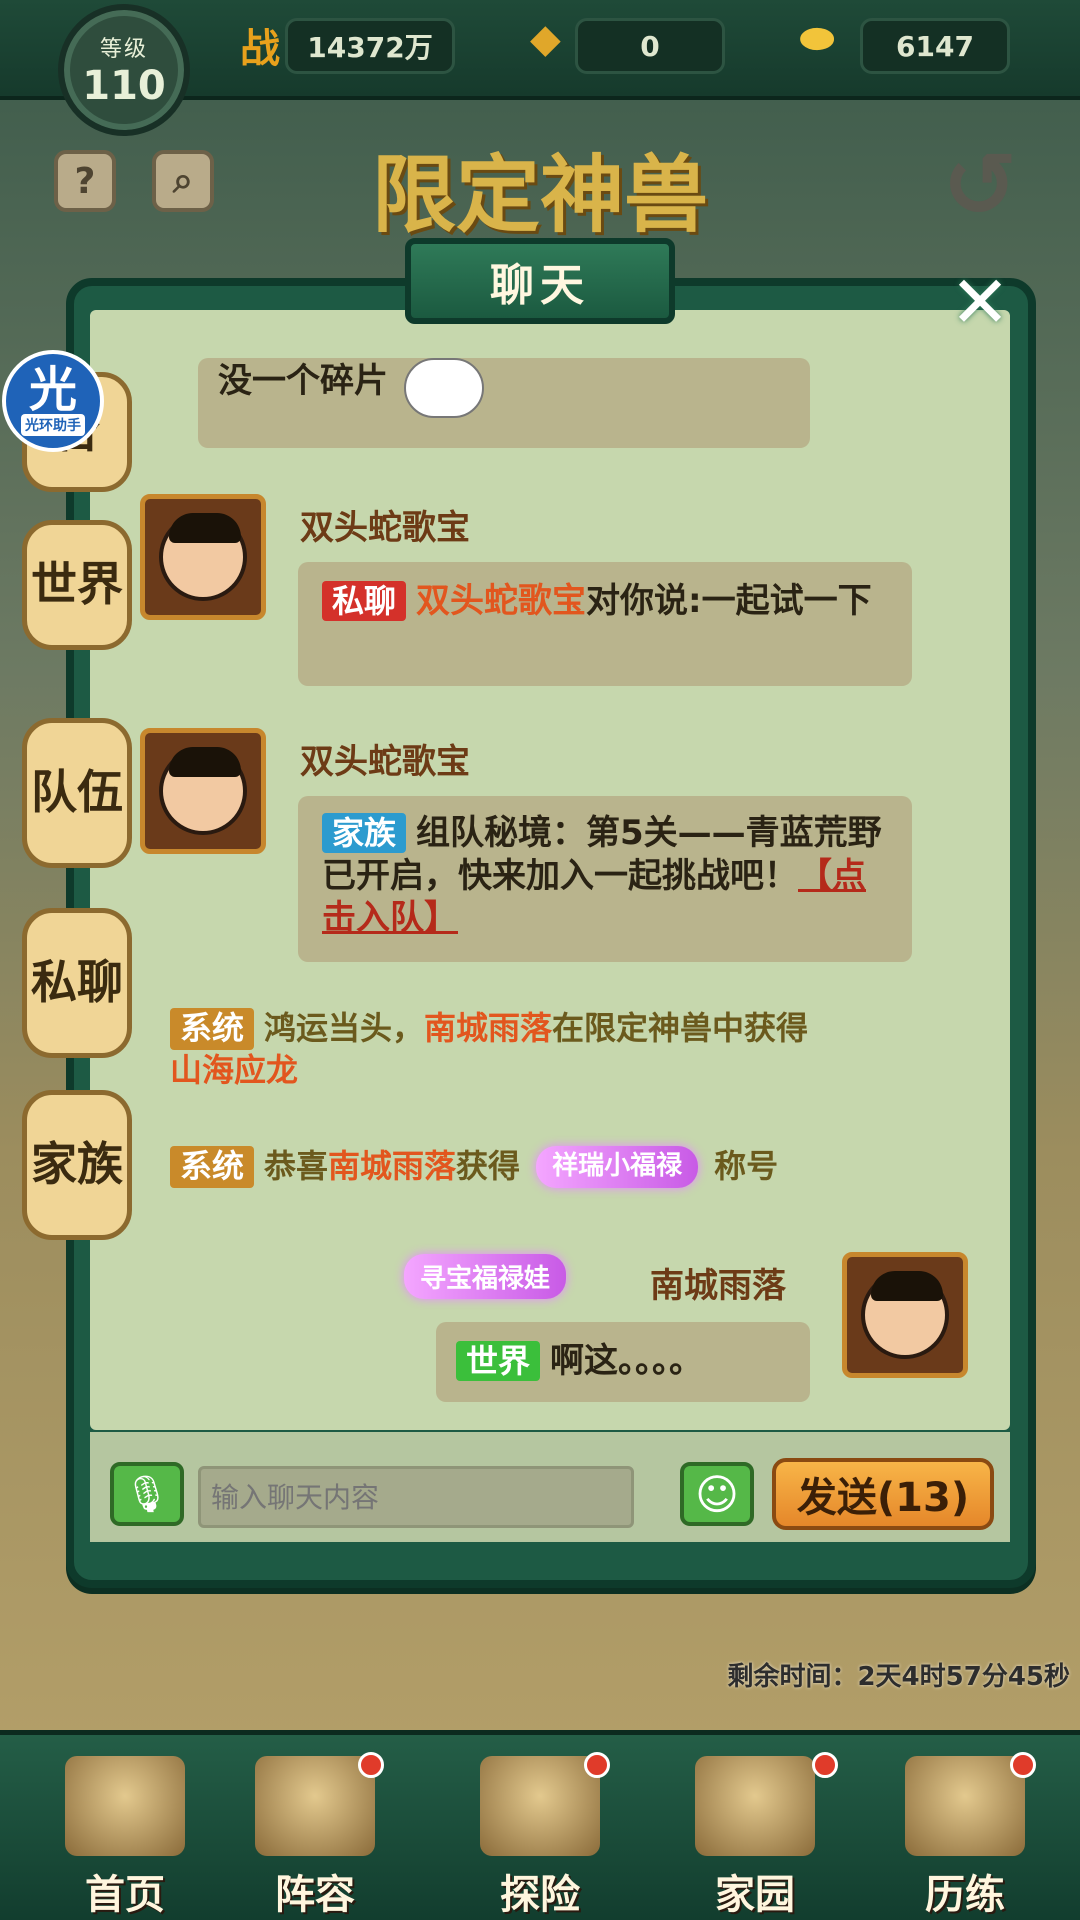 The image size is (1080, 1920). I want to click on system-message: 系统 鸿运当头，南城雨落在限定神兽中获得 山海应龙, so click(540, 1049).